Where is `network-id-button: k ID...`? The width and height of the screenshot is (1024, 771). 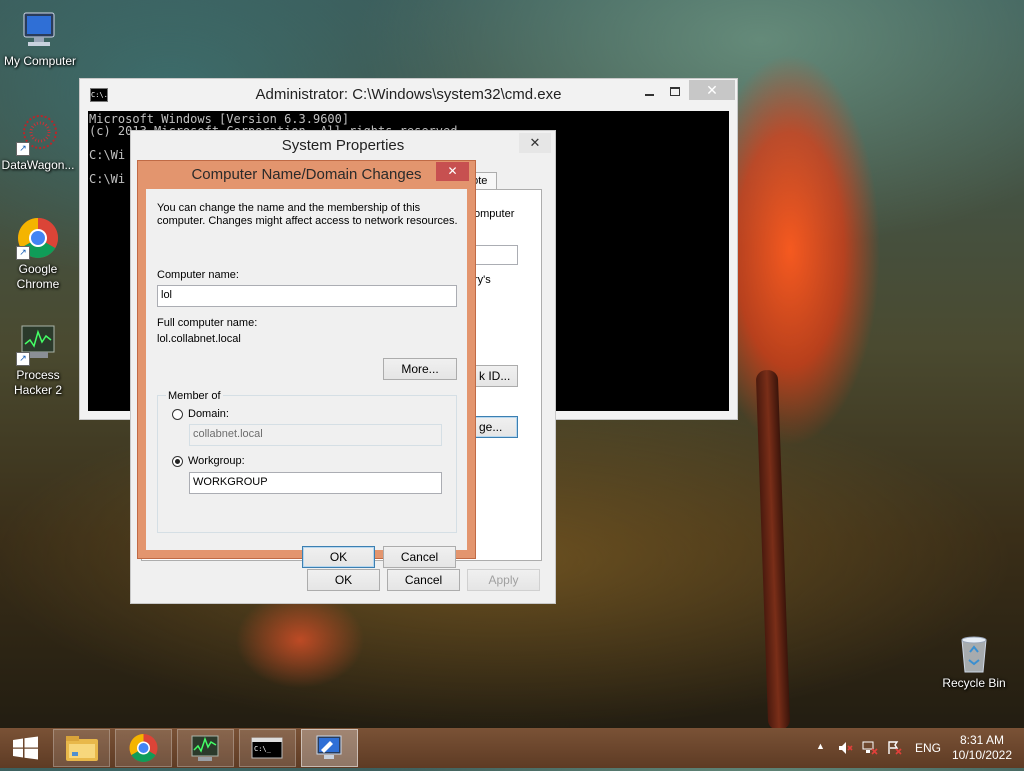
network-id-button: k ID... is located at coordinates (496, 376).